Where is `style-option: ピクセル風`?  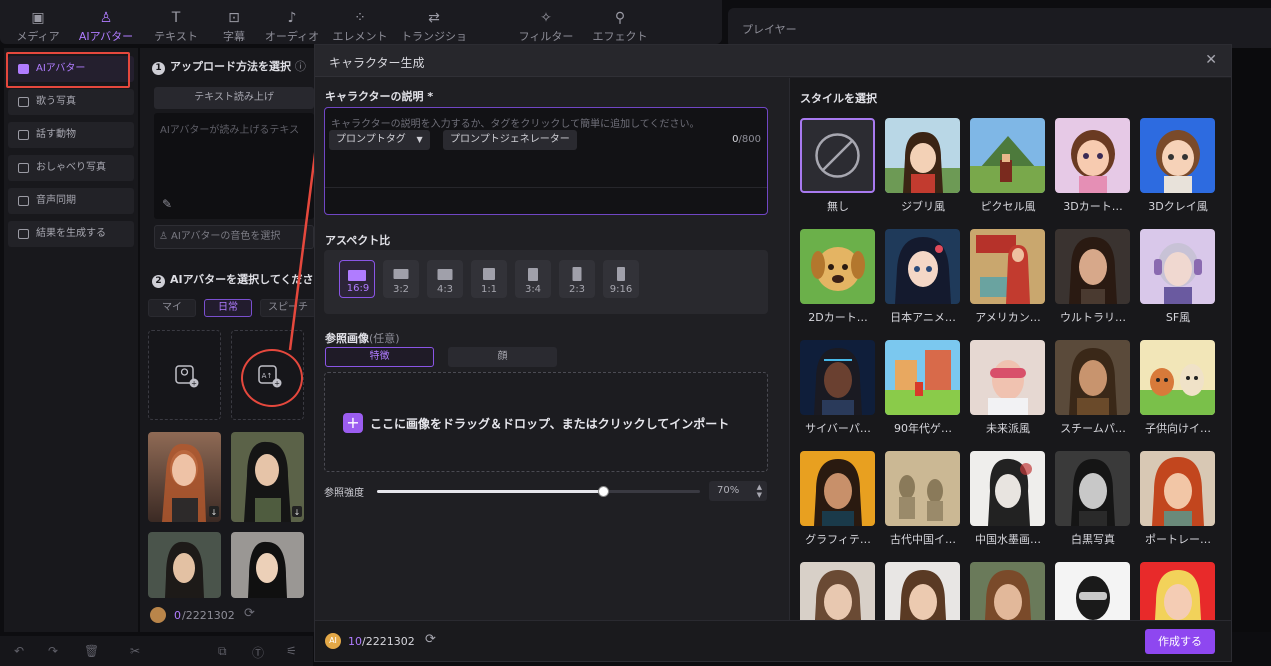
style-option: ピクセル風 is located at coordinates (1008, 166).